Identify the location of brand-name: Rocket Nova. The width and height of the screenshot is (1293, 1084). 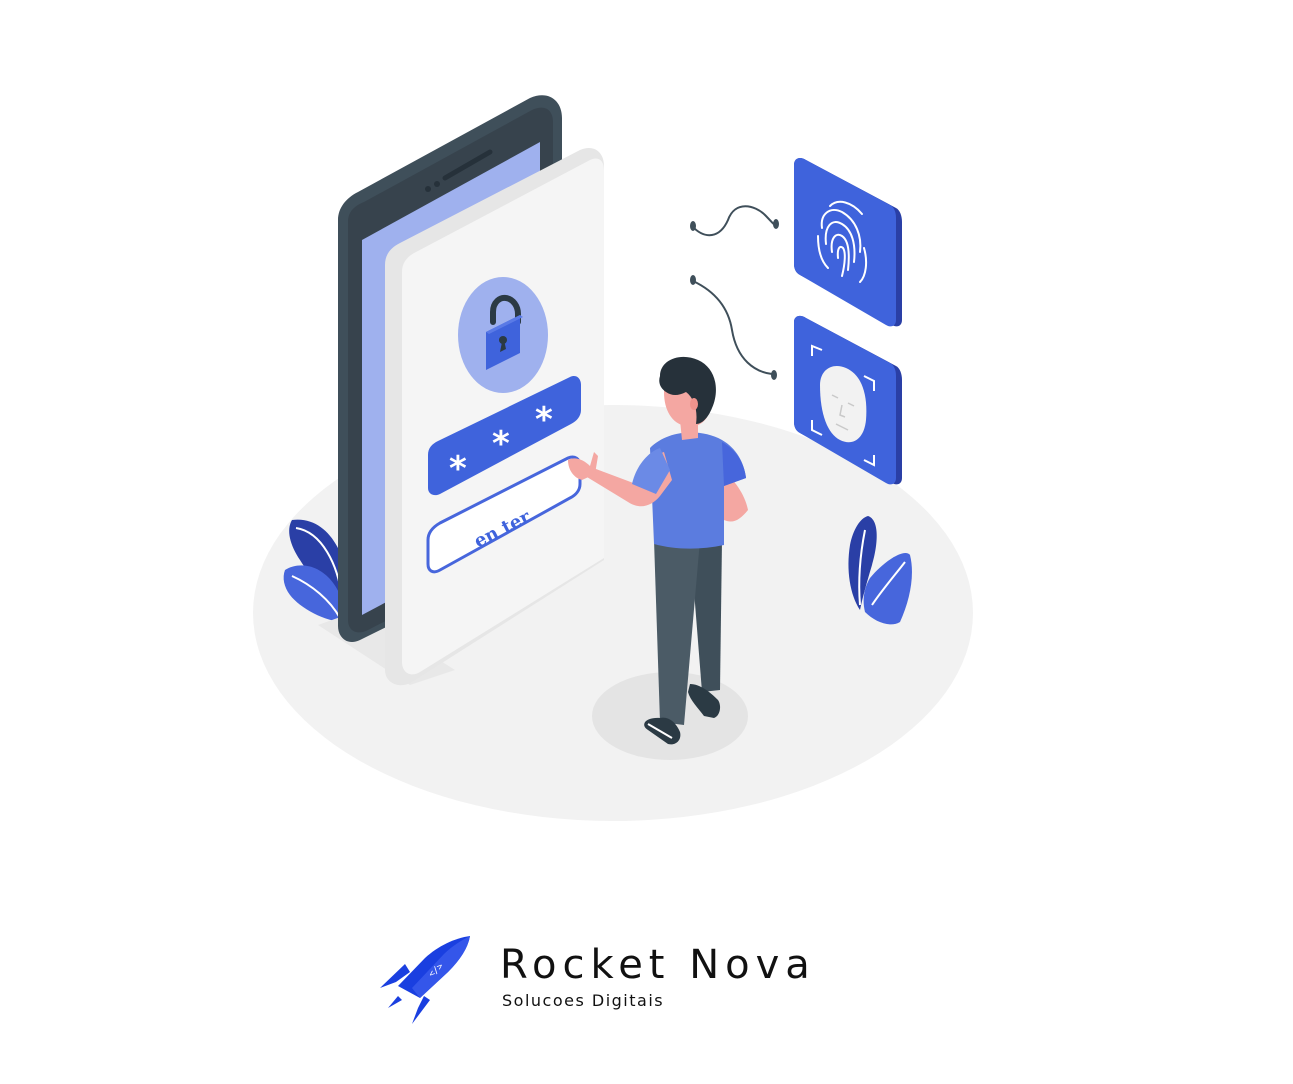
(658, 965).